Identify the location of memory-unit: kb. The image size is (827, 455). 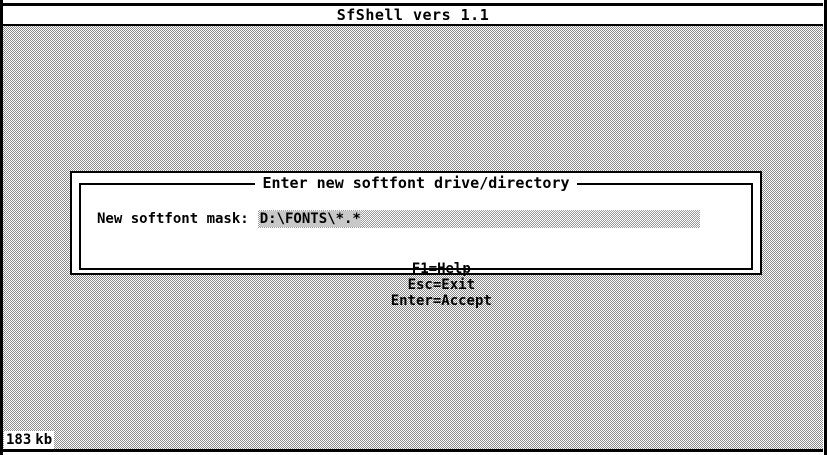
(44, 440).